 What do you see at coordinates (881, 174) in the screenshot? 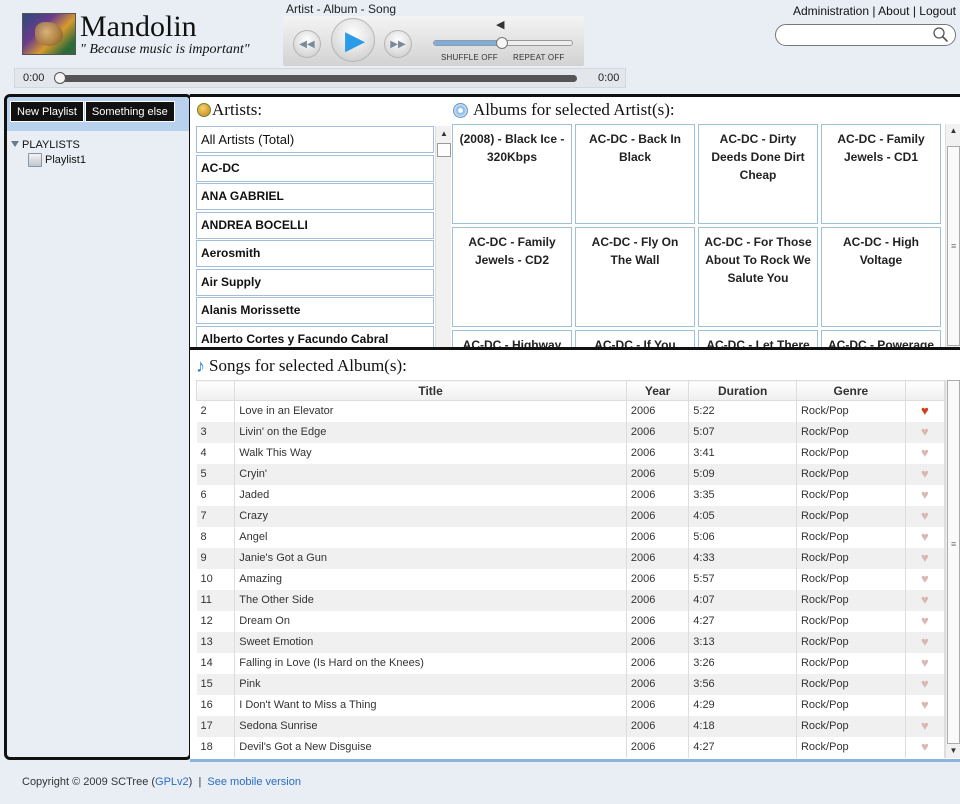
I see `album-tile: AC-DC - Family Jewels - CD1` at bounding box center [881, 174].